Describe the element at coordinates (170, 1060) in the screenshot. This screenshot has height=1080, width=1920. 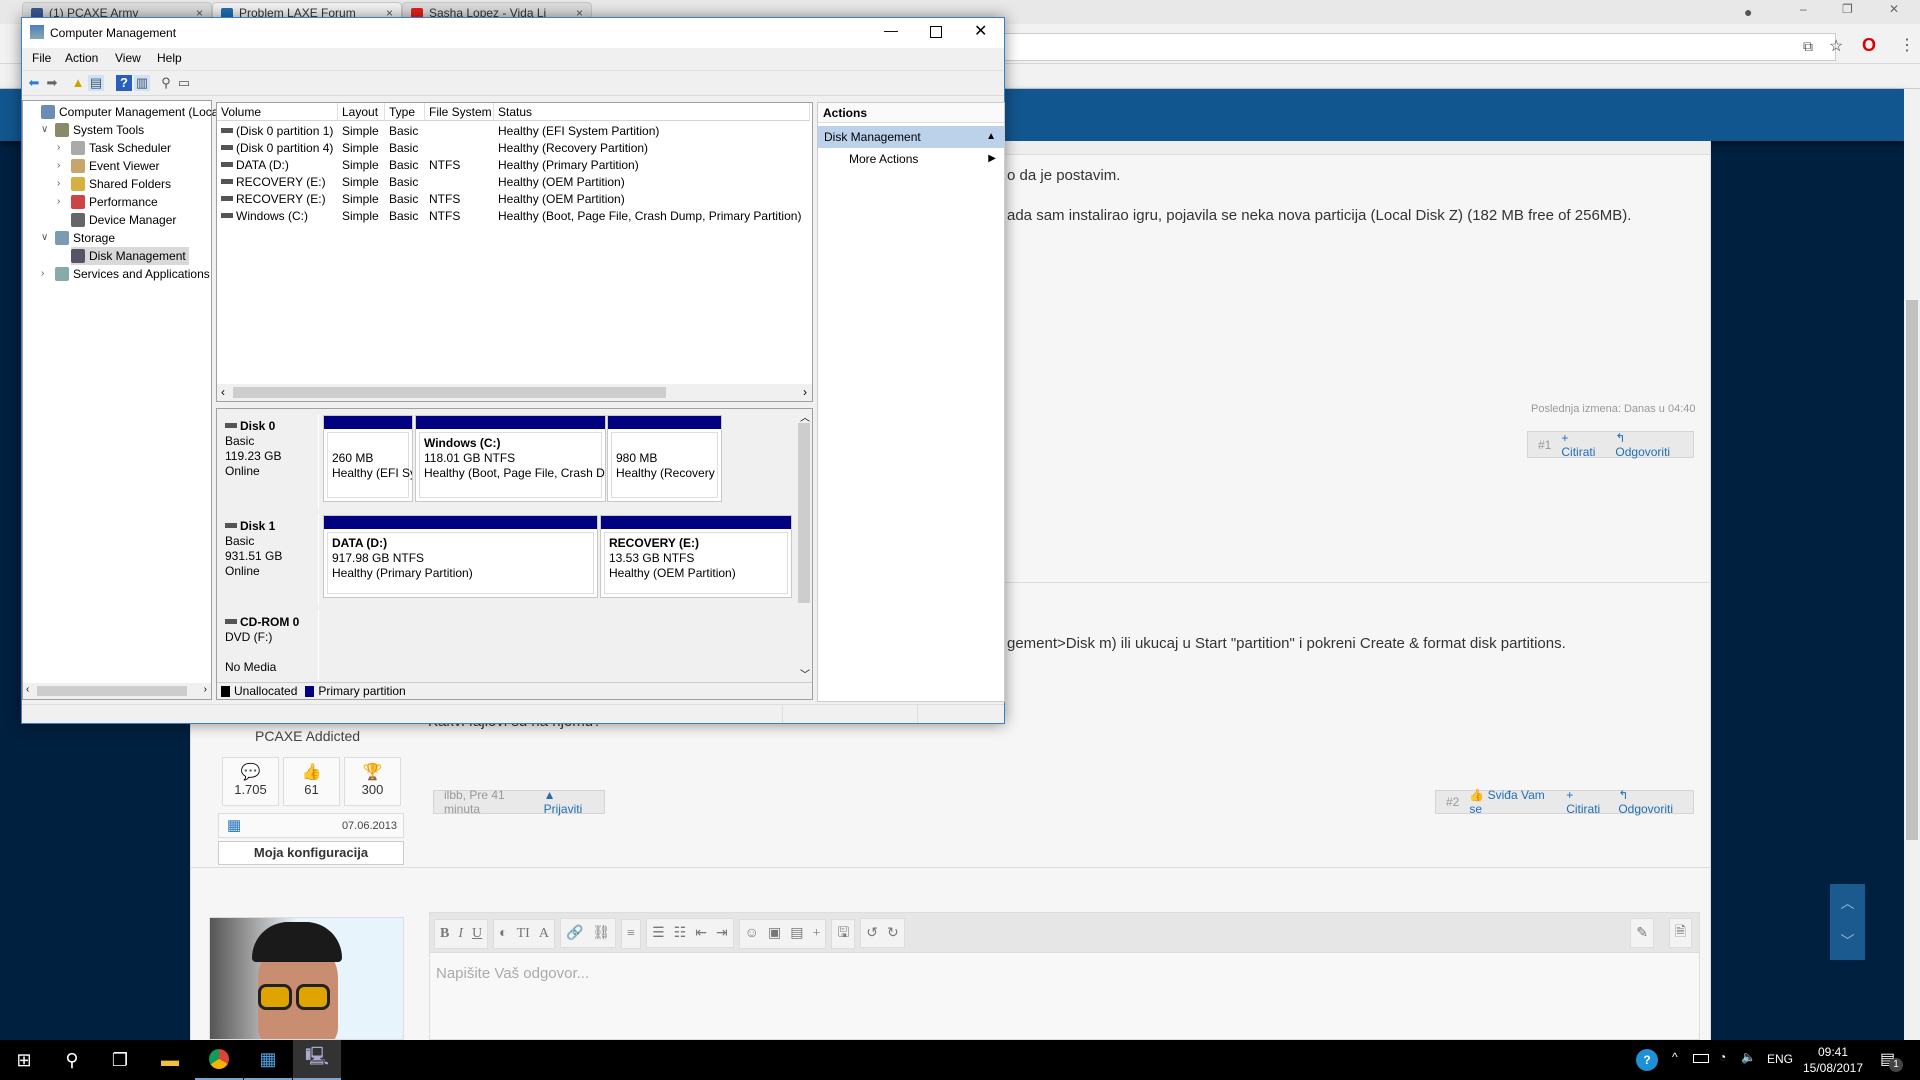
I see `file-explorer-button: ▬` at that location.